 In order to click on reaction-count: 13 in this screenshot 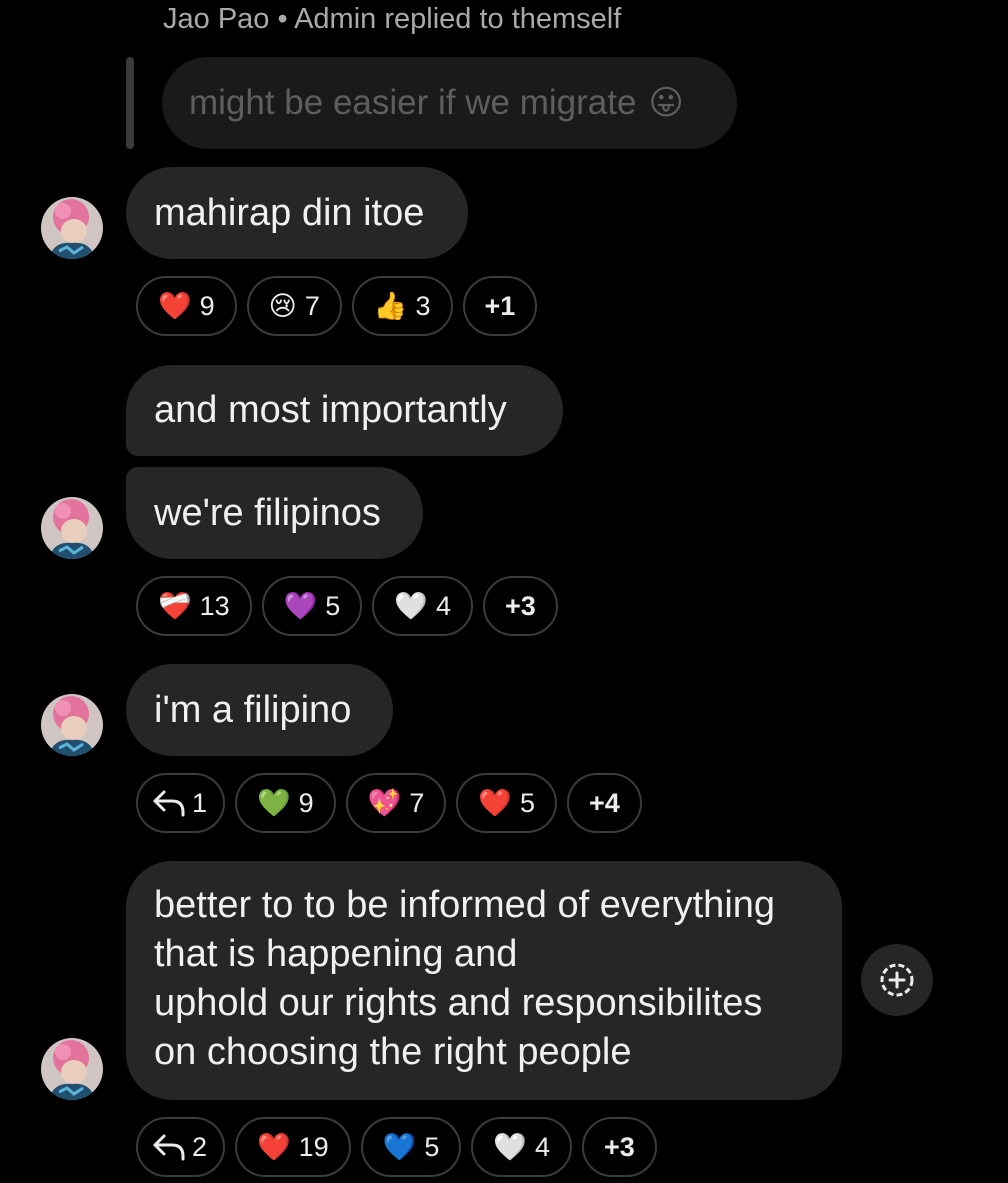, I will do `click(214, 605)`.